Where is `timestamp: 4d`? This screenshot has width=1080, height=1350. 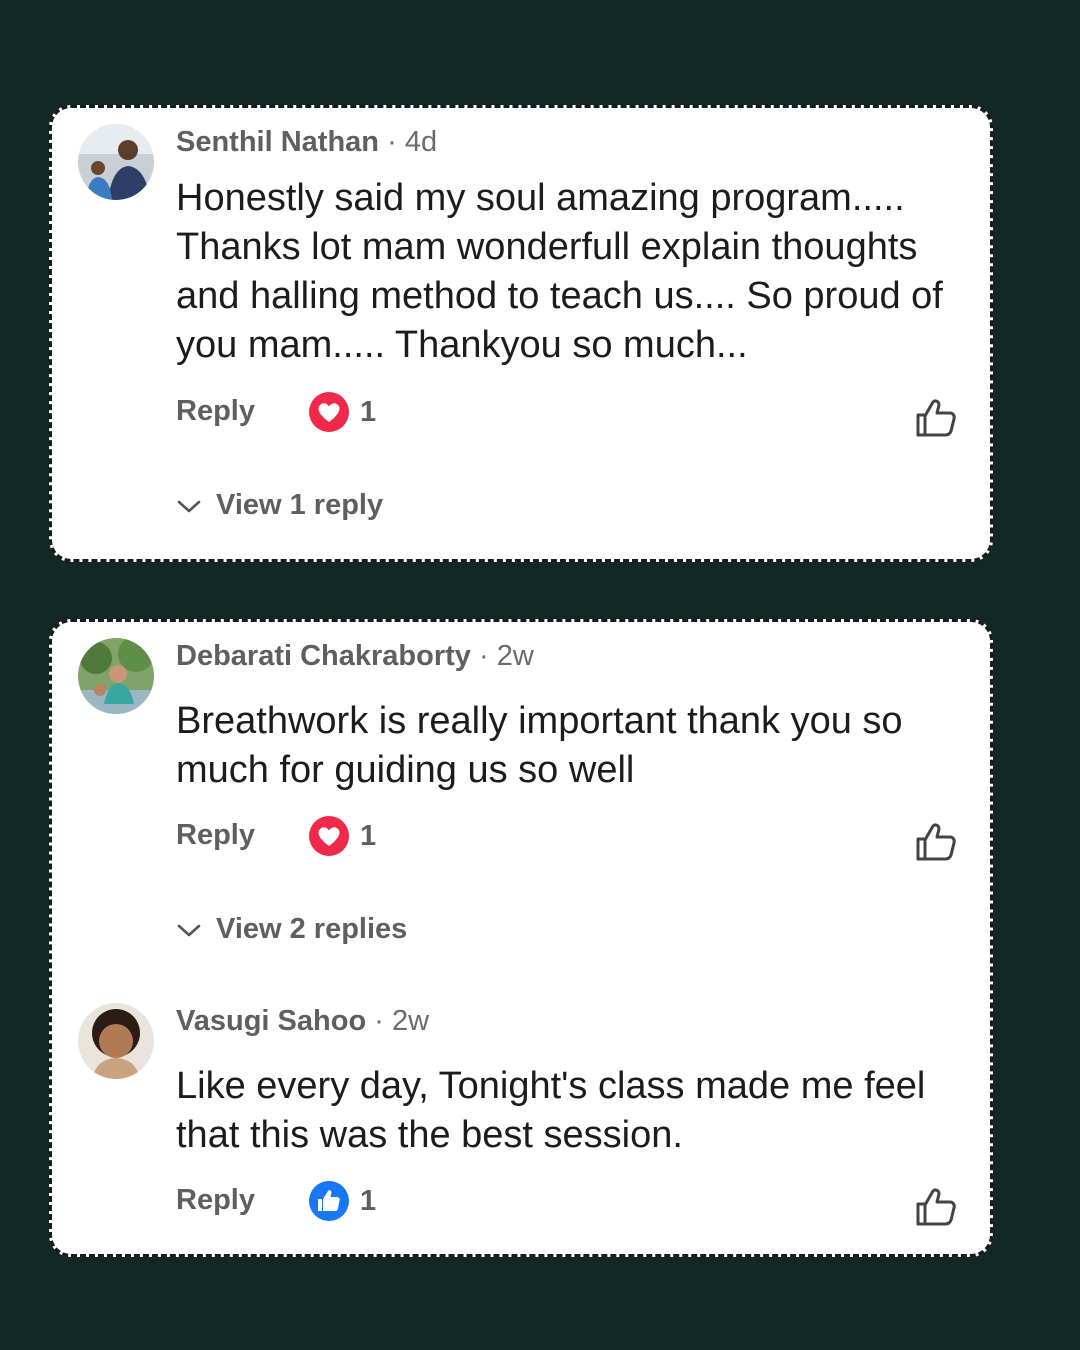
timestamp: 4d is located at coordinates (421, 142).